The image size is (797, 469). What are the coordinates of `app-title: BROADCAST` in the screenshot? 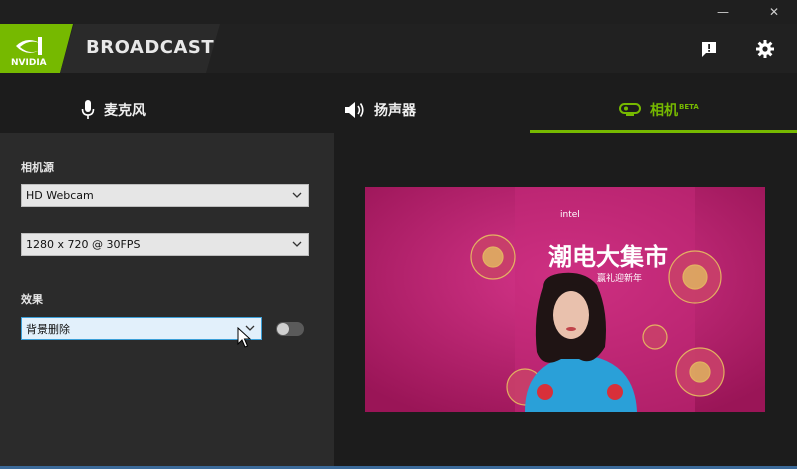 It's located at (150, 47).